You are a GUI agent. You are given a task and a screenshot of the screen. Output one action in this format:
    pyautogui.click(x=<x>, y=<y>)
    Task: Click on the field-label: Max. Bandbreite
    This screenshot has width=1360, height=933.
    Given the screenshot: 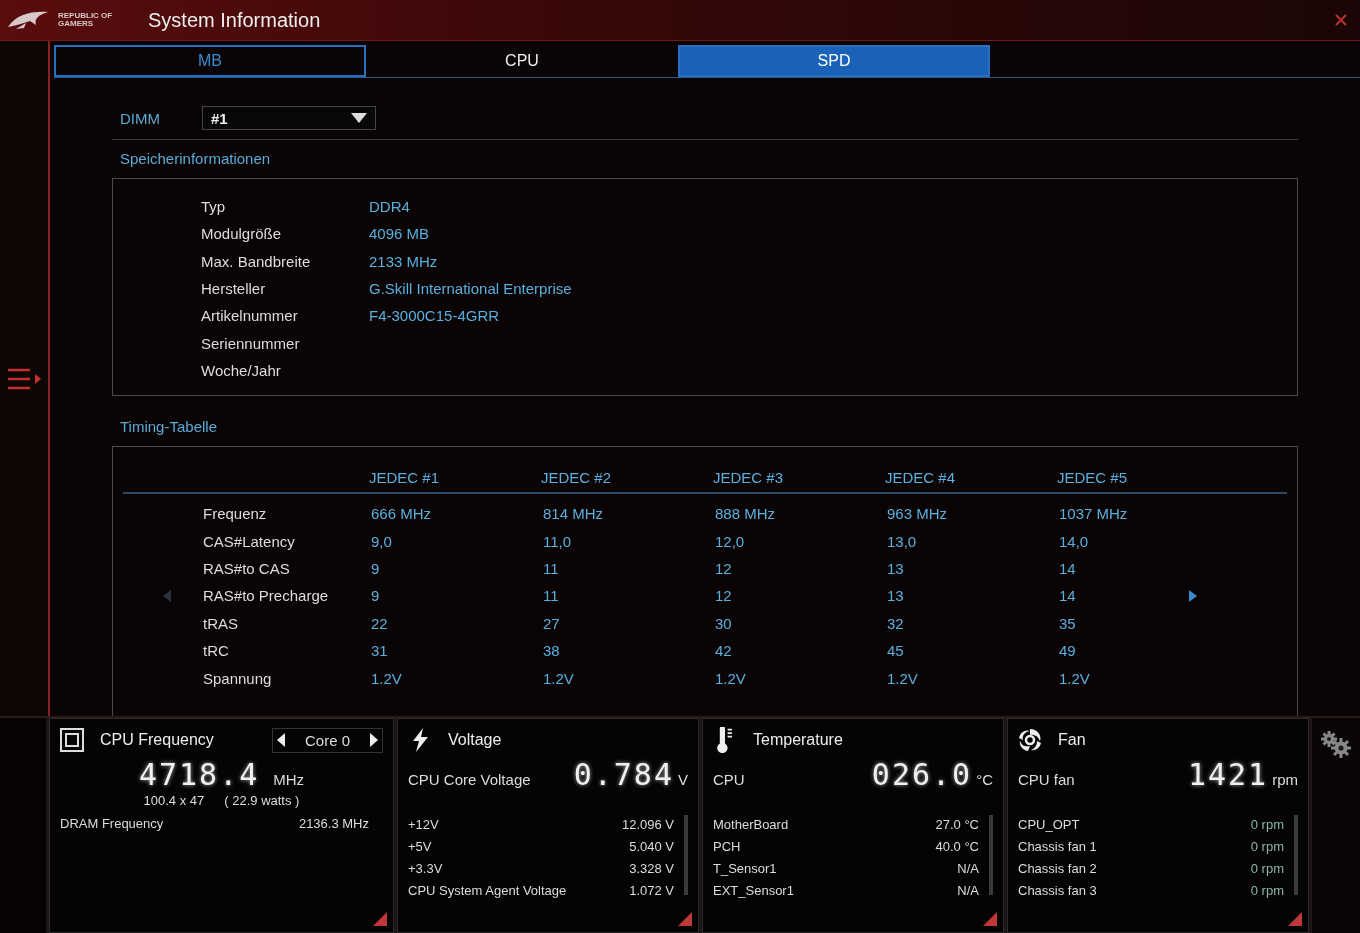 What is the action you would take?
    pyautogui.click(x=256, y=261)
    